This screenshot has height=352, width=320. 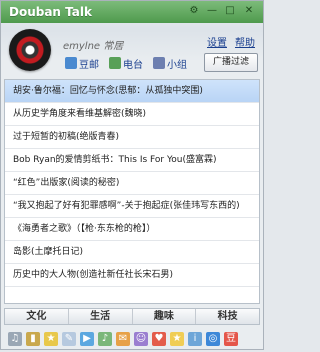 What do you see at coordinates (141, 339) in the screenshot?
I see `user-icon: ☺` at bounding box center [141, 339].